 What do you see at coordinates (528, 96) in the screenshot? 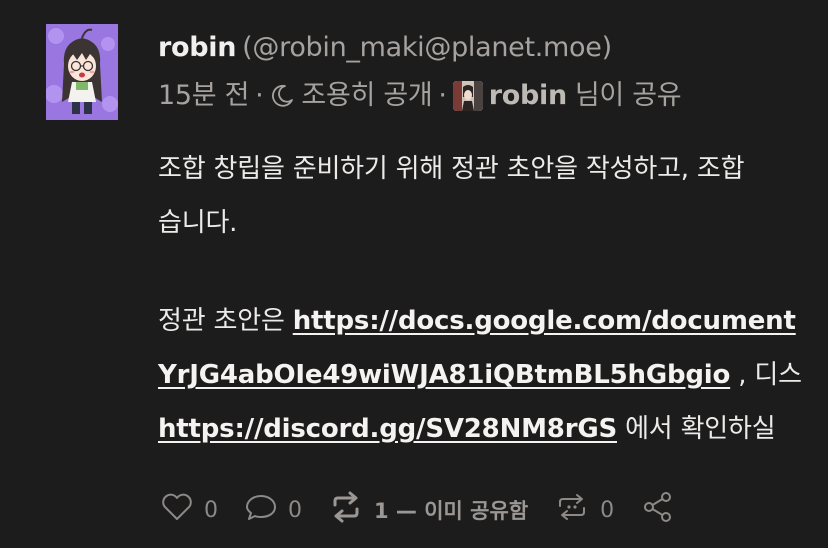
I see `booster-name: robin` at bounding box center [528, 96].